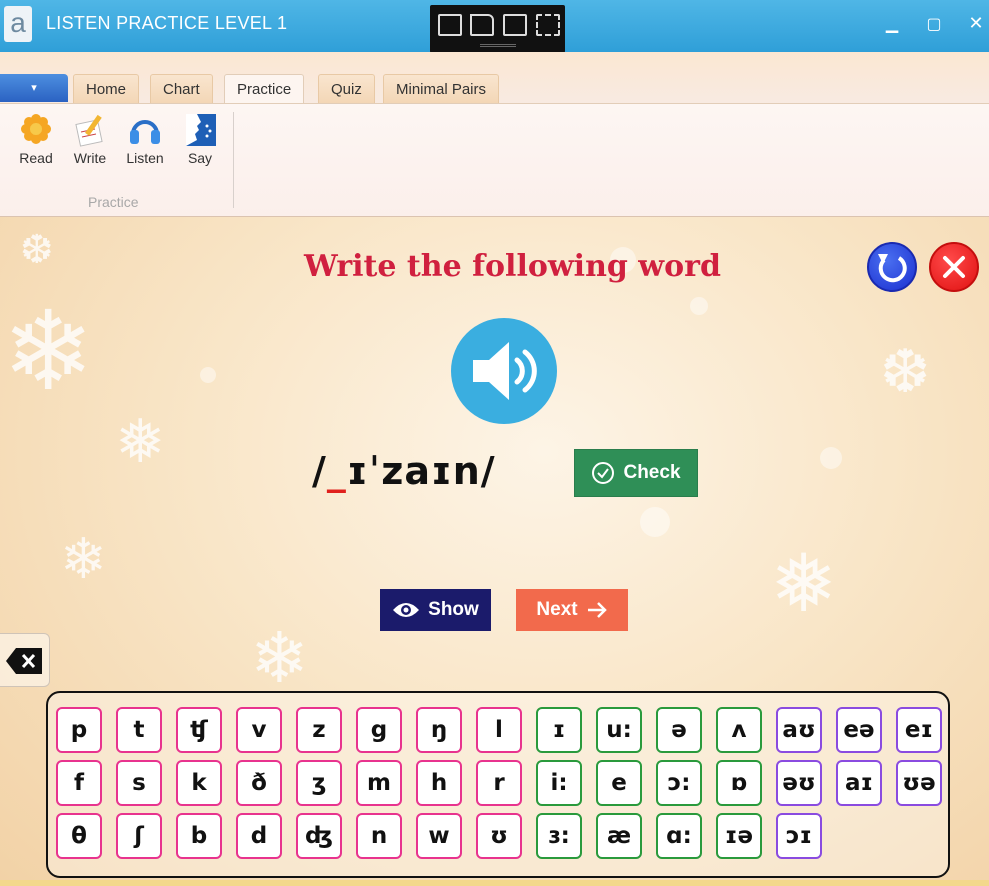 Image resolution: width=989 pixels, height=886 pixels. What do you see at coordinates (346, 89) in the screenshot?
I see `tab-quiz: Quiz` at bounding box center [346, 89].